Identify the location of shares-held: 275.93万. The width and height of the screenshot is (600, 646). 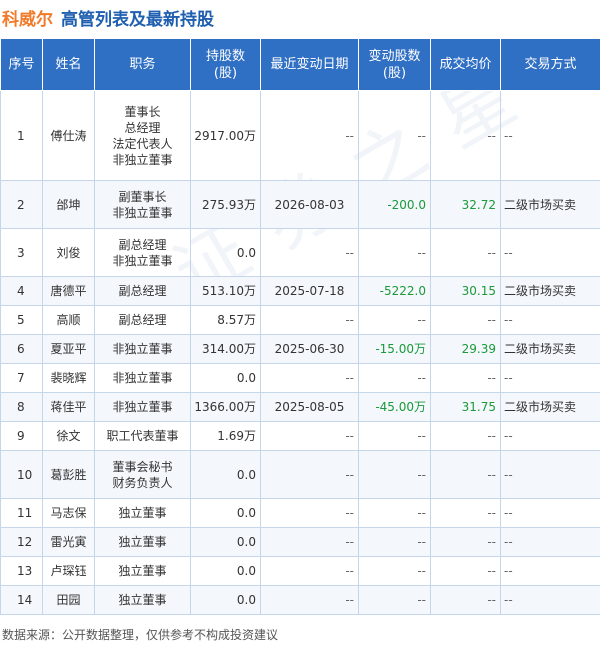
(225, 204).